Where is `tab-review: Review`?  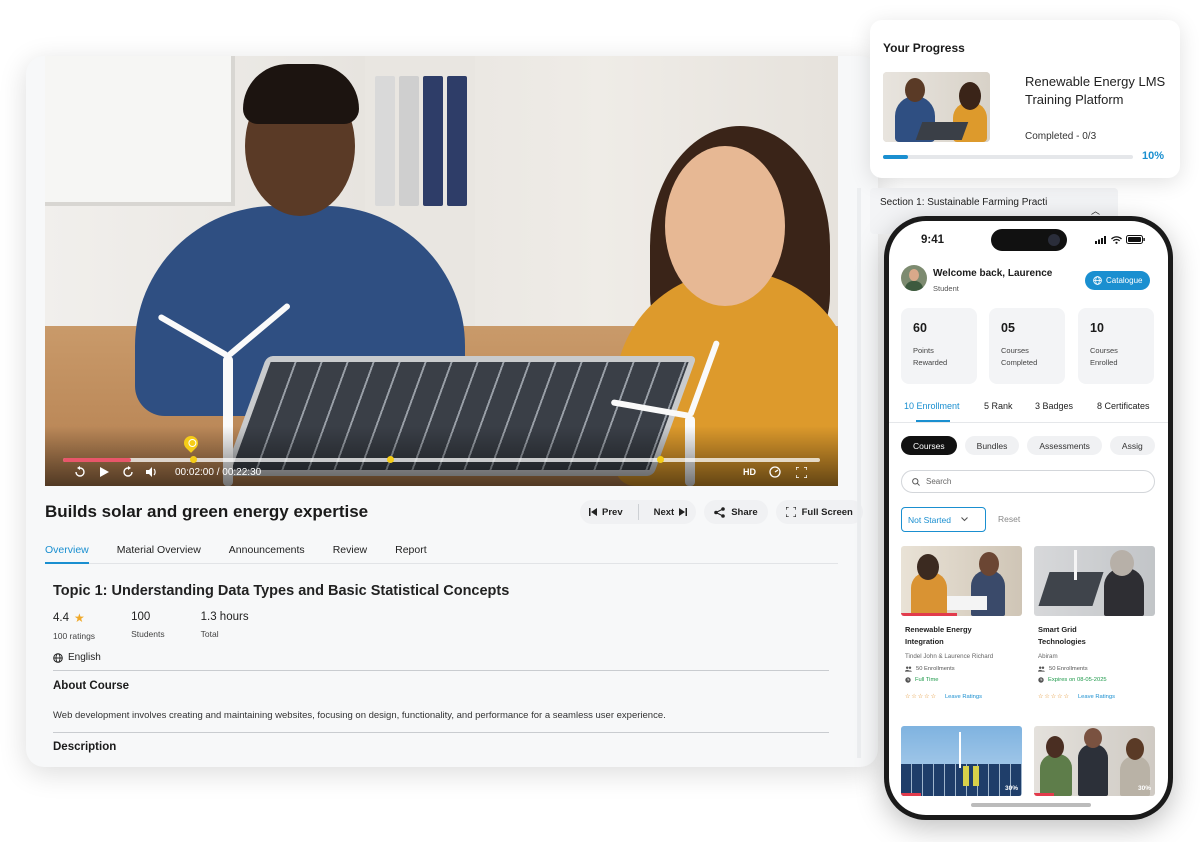
tab-review: Review is located at coordinates (350, 551).